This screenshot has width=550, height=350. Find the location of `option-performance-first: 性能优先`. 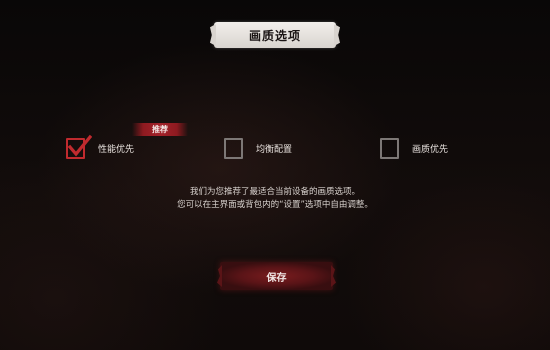

option-performance-first: 性能优先 is located at coordinates (100, 147).